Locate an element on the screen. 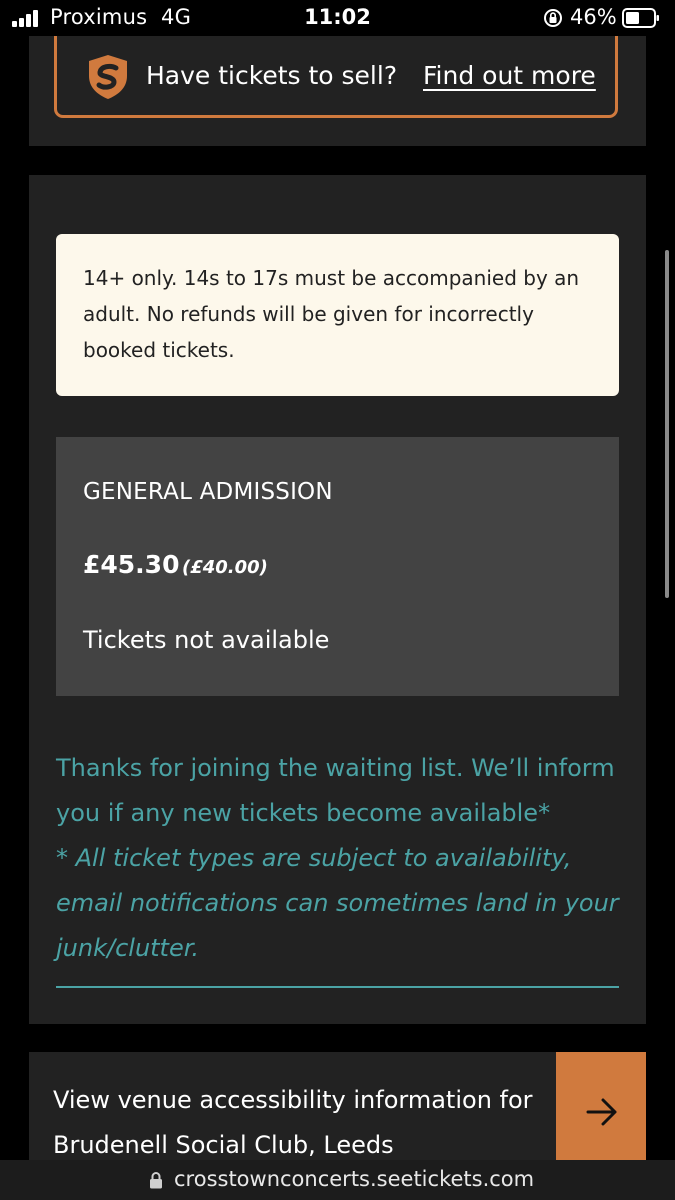 The width and height of the screenshot is (675, 1200). shield-logo-icon is located at coordinates (108, 77).